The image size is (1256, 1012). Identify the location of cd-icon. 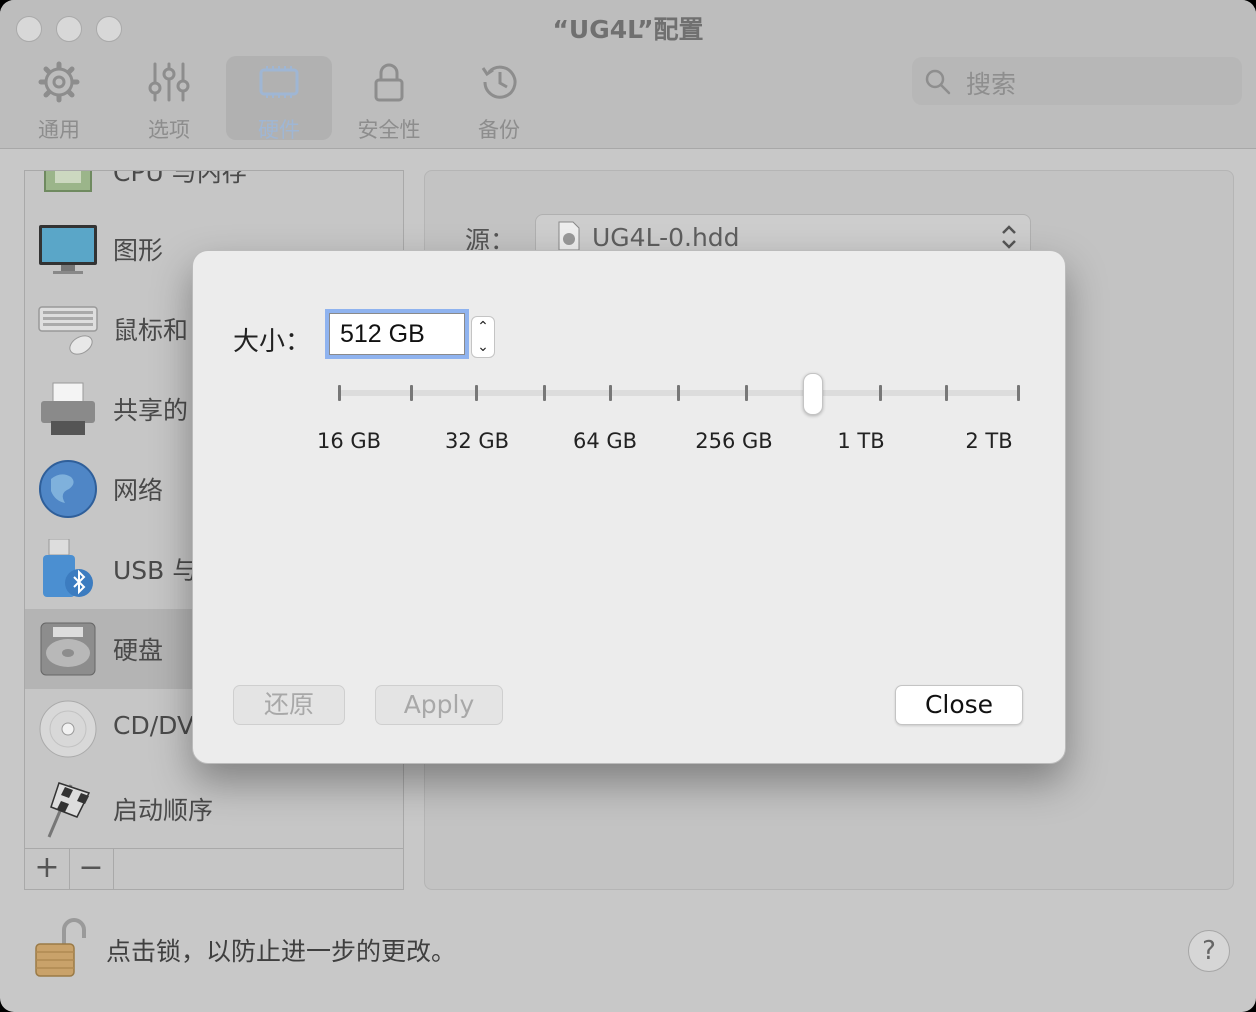
(68, 729).